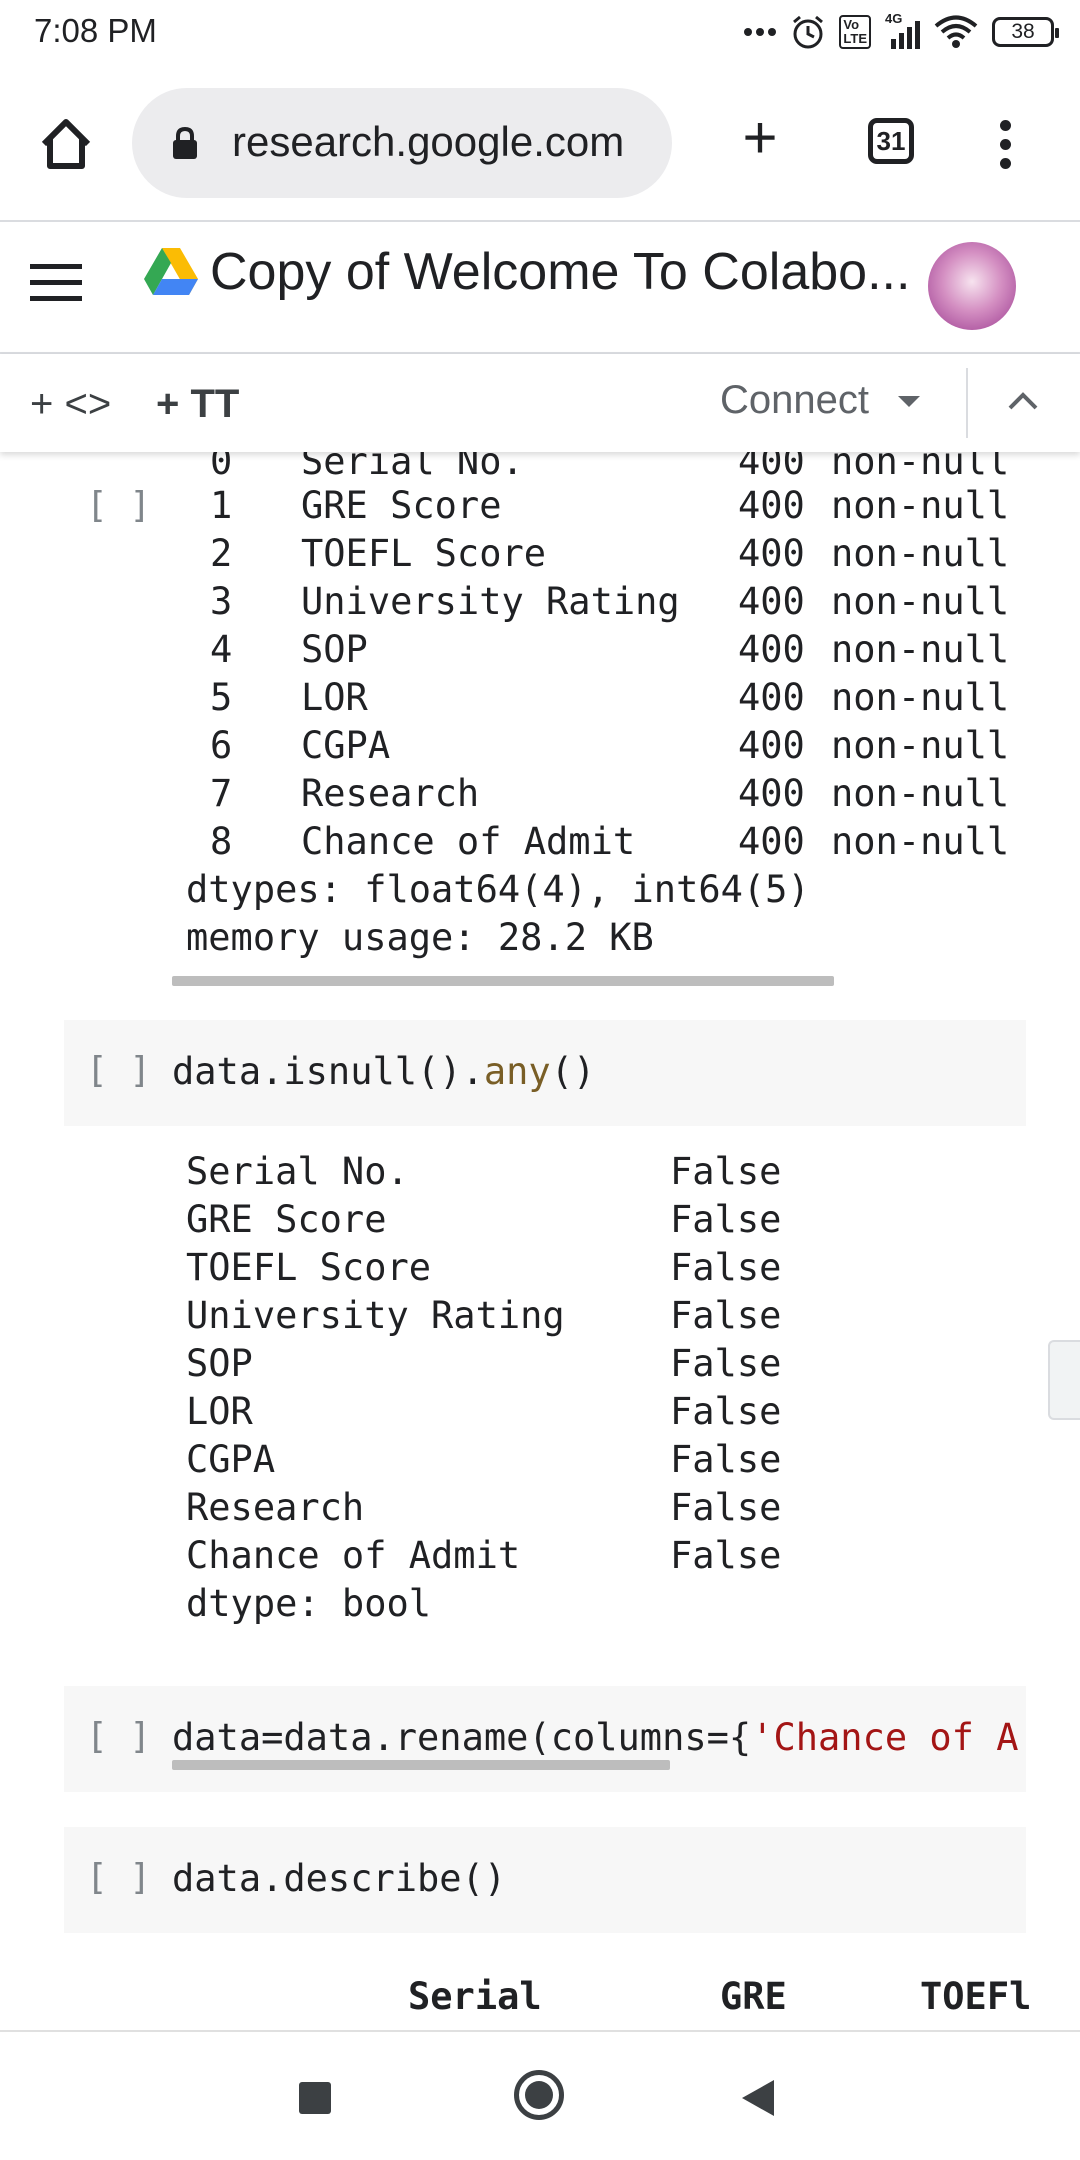 The image size is (1080, 2160). I want to click on volte-icon: Vo LTE, so click(855, 32).